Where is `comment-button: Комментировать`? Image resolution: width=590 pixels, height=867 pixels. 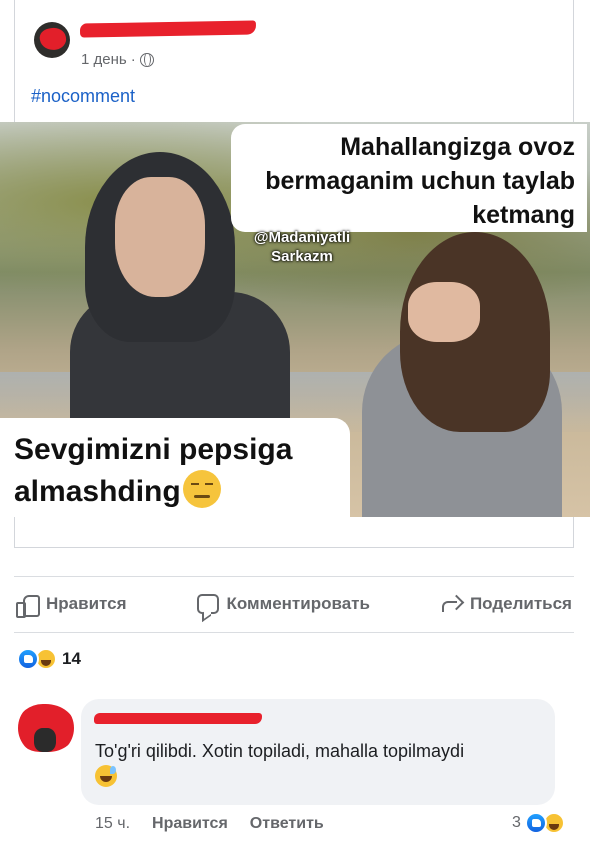
comment-button: Комментировать is located at coordinates (283, 604).